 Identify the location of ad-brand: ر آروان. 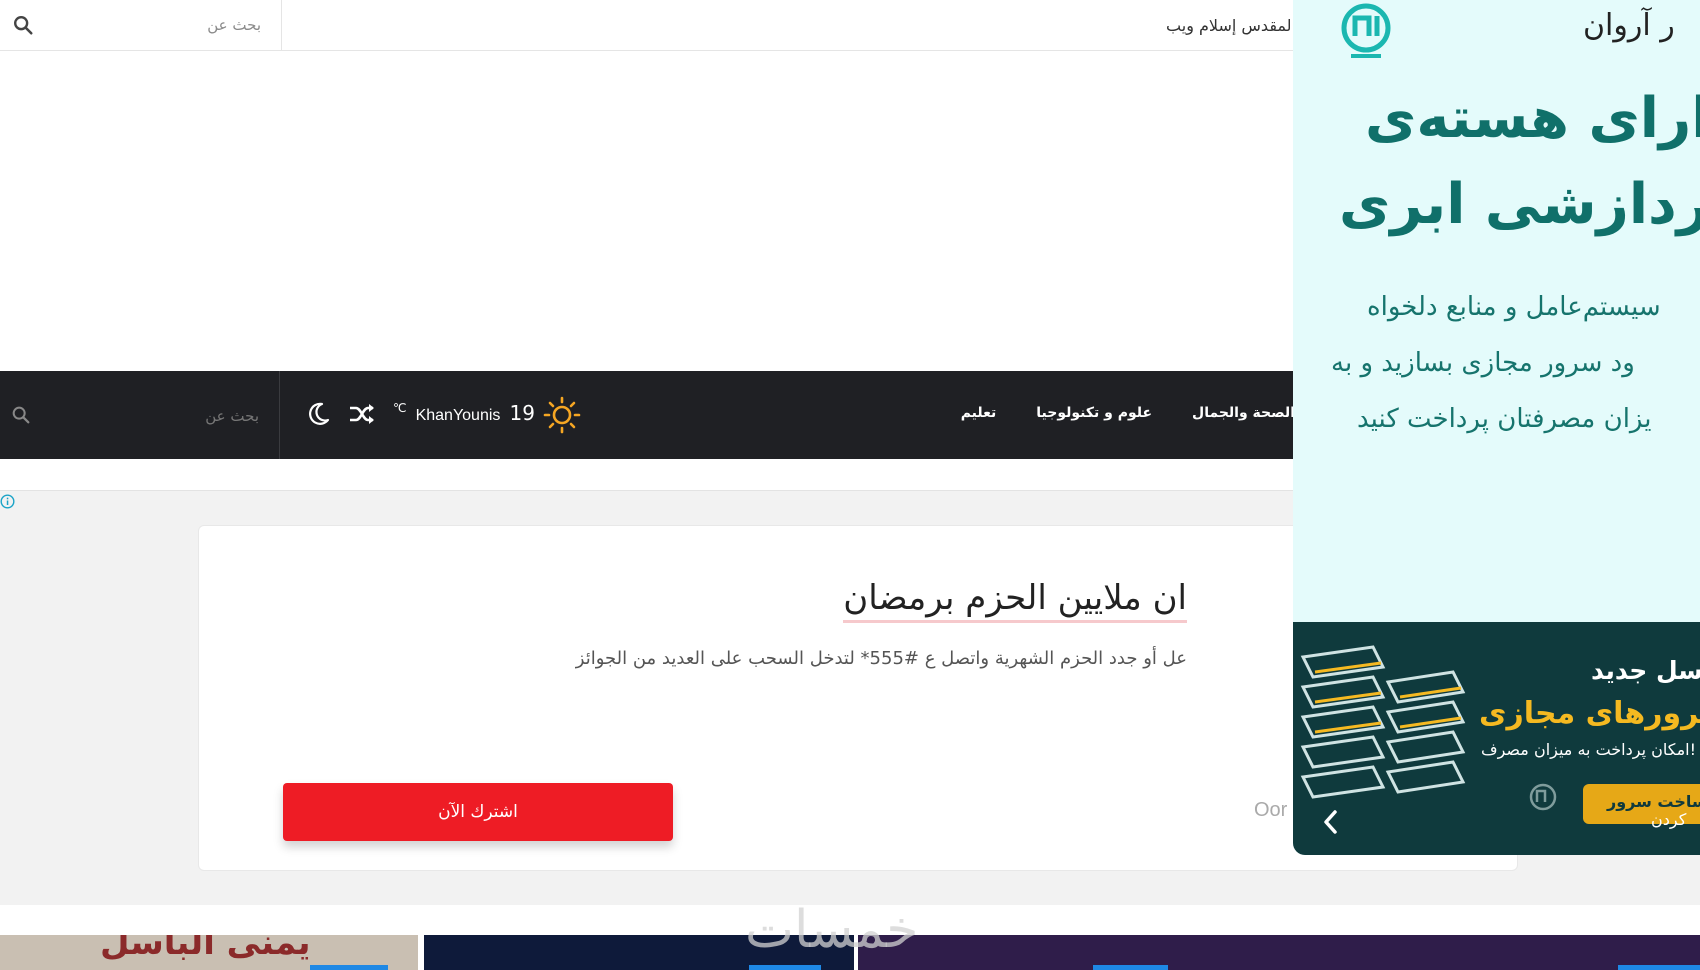
(1629, 25).